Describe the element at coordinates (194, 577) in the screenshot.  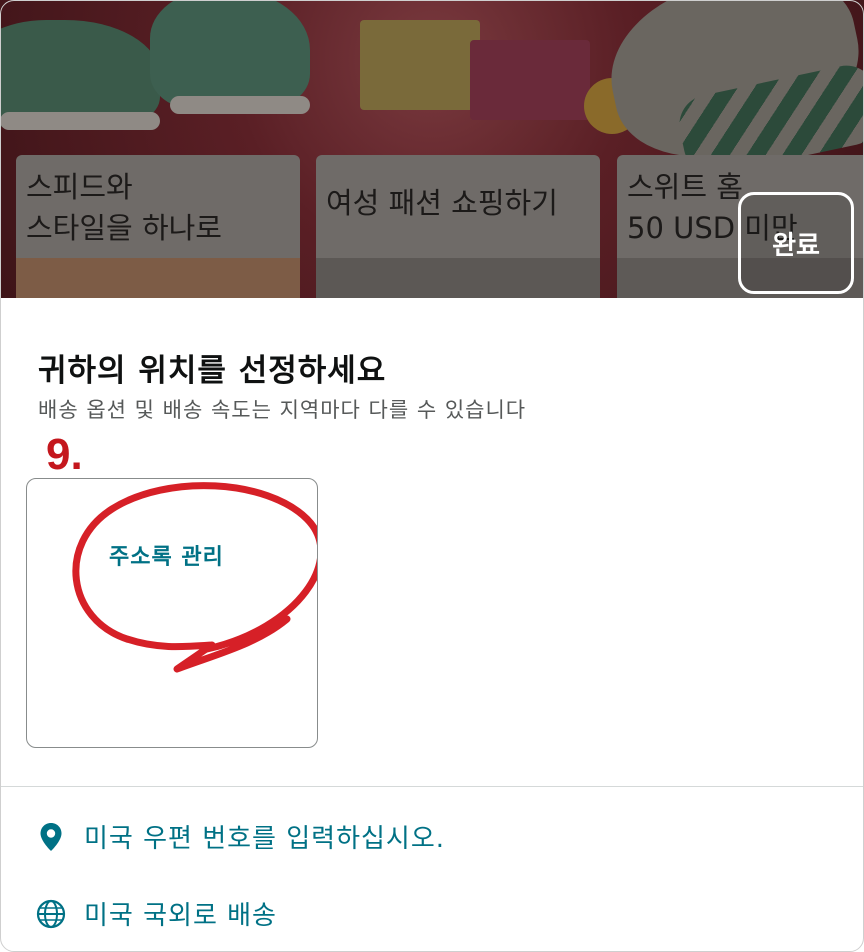
I see `annotation-circle` at that location.